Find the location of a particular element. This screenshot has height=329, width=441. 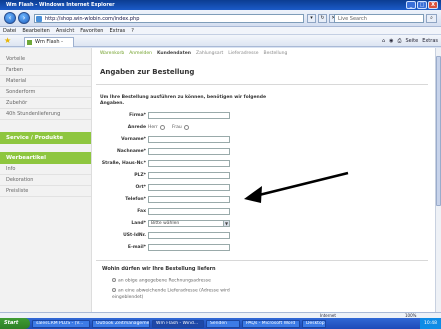

command-extras: Extras is located at coordinates (430, 41).